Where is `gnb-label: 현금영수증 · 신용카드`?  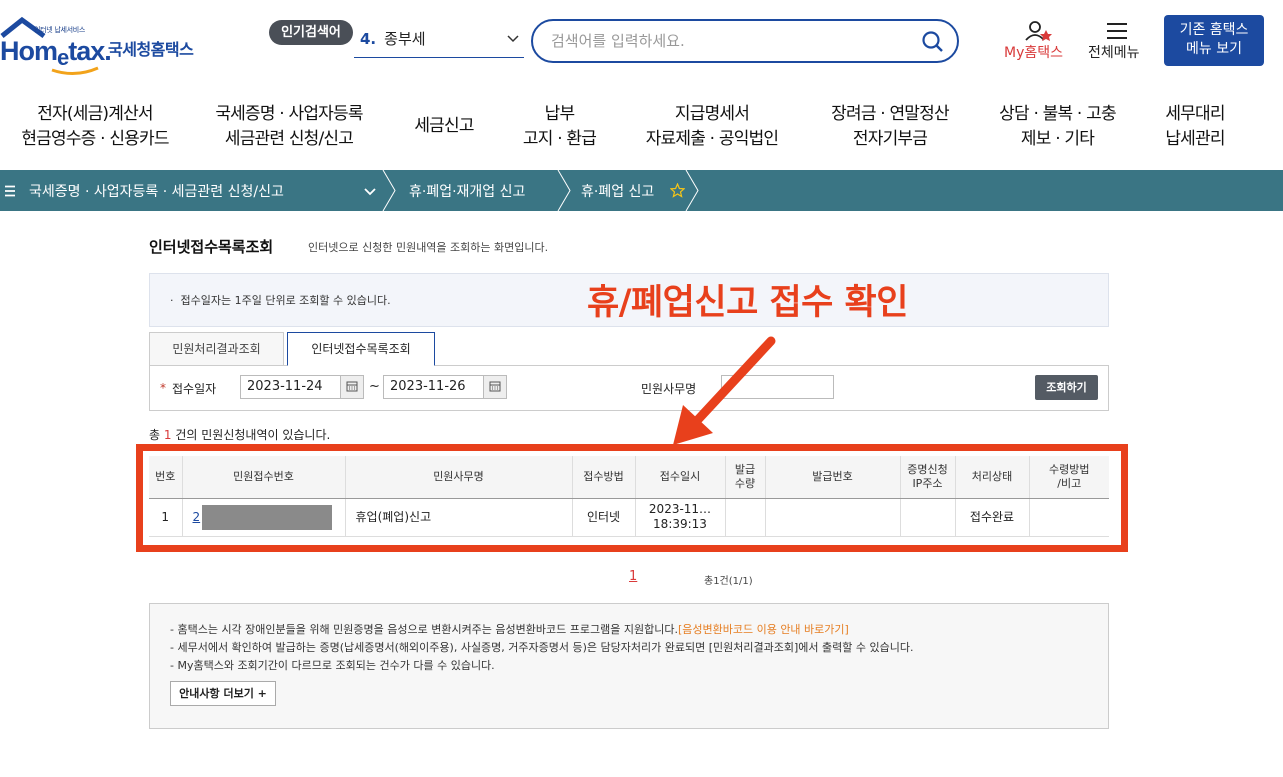
gnb-label: 현금영수증 · 신용카드 is located at coordinates (95, 139).